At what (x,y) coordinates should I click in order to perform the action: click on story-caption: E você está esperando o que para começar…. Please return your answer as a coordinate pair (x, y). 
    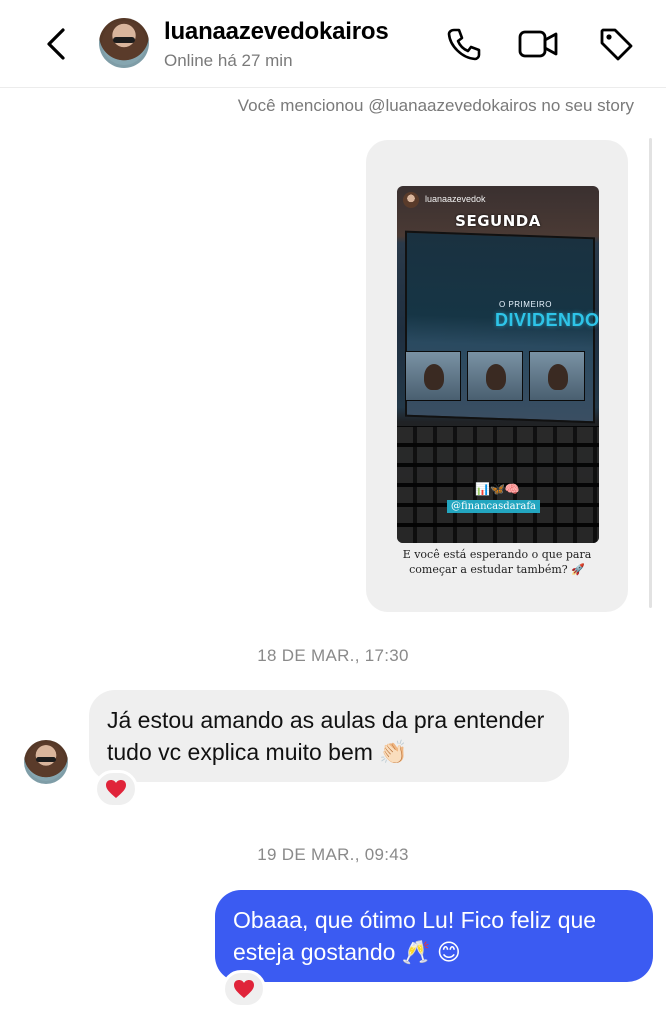
    Looking at the image, I should click on (497, 562).